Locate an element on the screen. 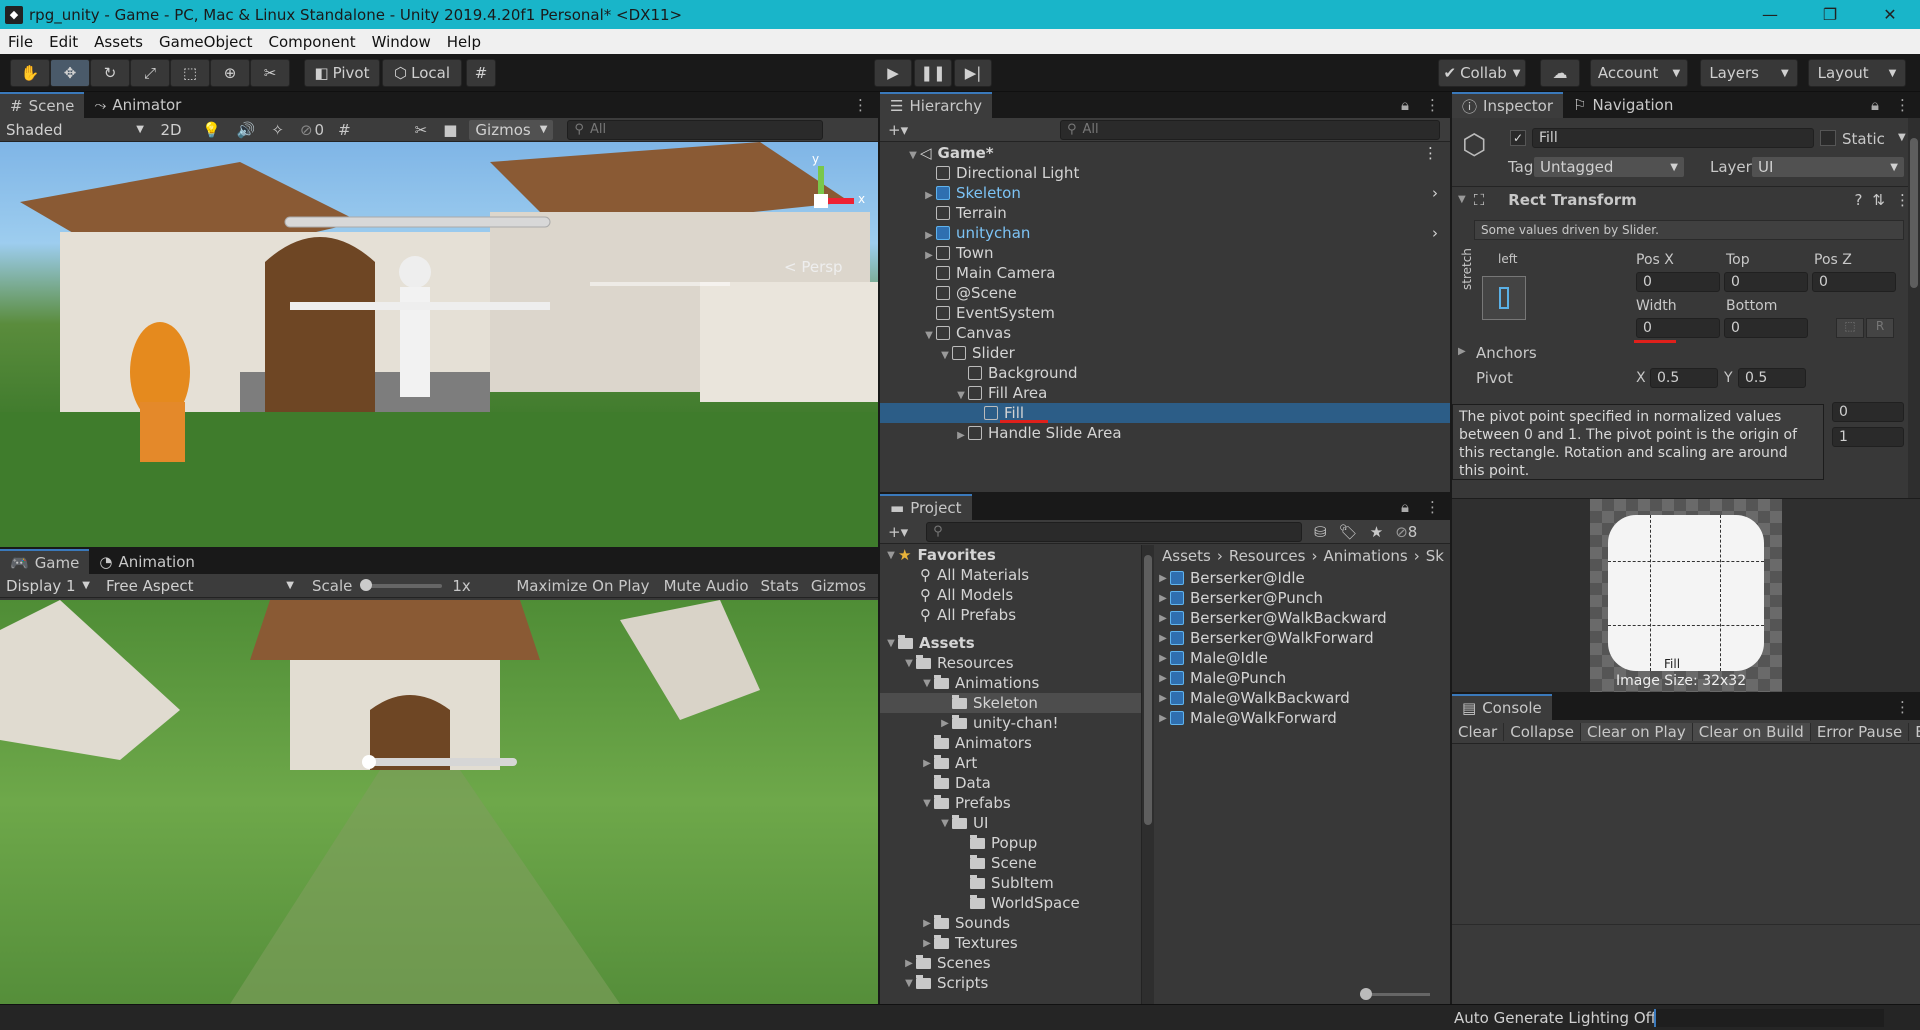 This screenshot has width=1920, height=1030. local-toggle: ⬡ Local is located at coordinates (422, 73).